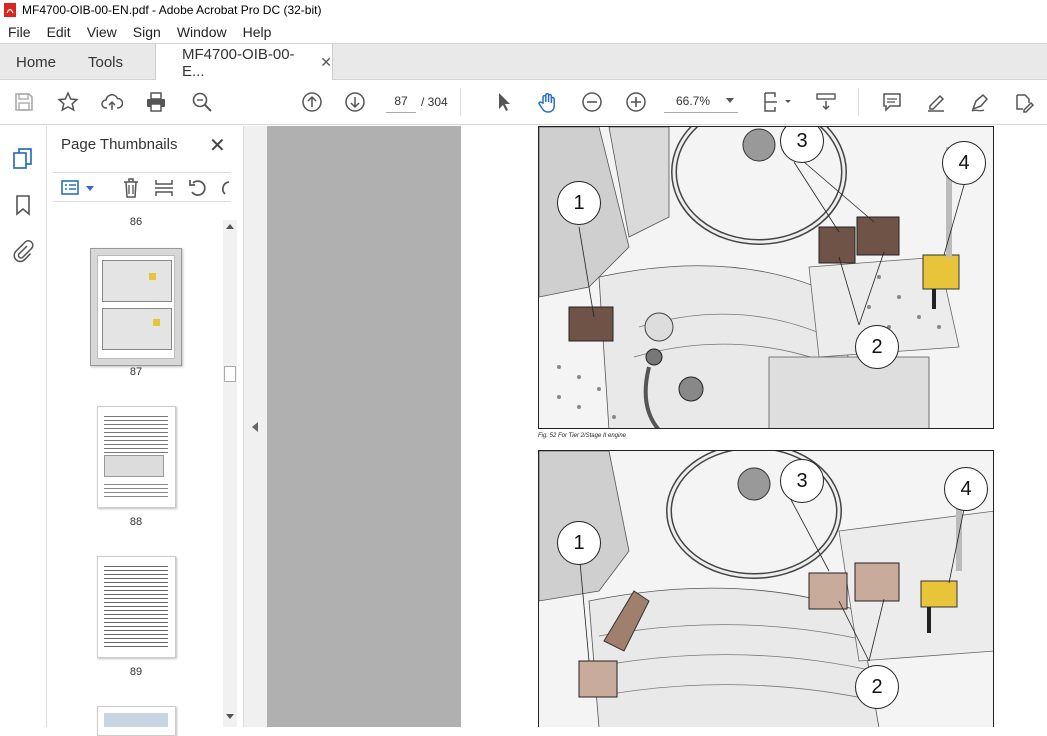 Image resolution: width=1047 pixels, height=736 pixels. What do you see at coordinates (198, 188) in the screenshot?
I see `rotate-counterclockwise-icon` at bounding box center [198, 188].